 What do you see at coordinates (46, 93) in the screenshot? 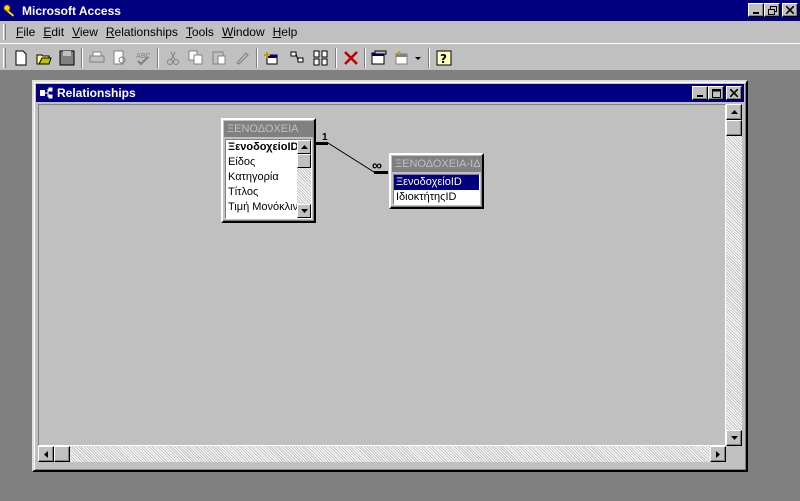
I see `relationships-icon` at bounding box center [46, 93].